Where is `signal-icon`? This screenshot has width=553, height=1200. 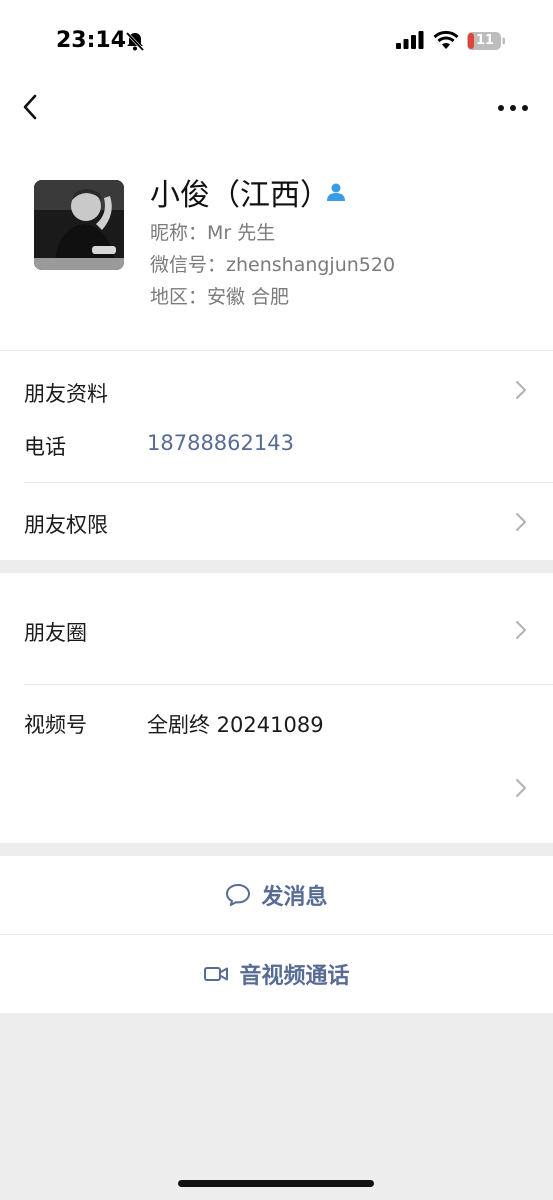
signal-icon is located at coordinates (410, 40).